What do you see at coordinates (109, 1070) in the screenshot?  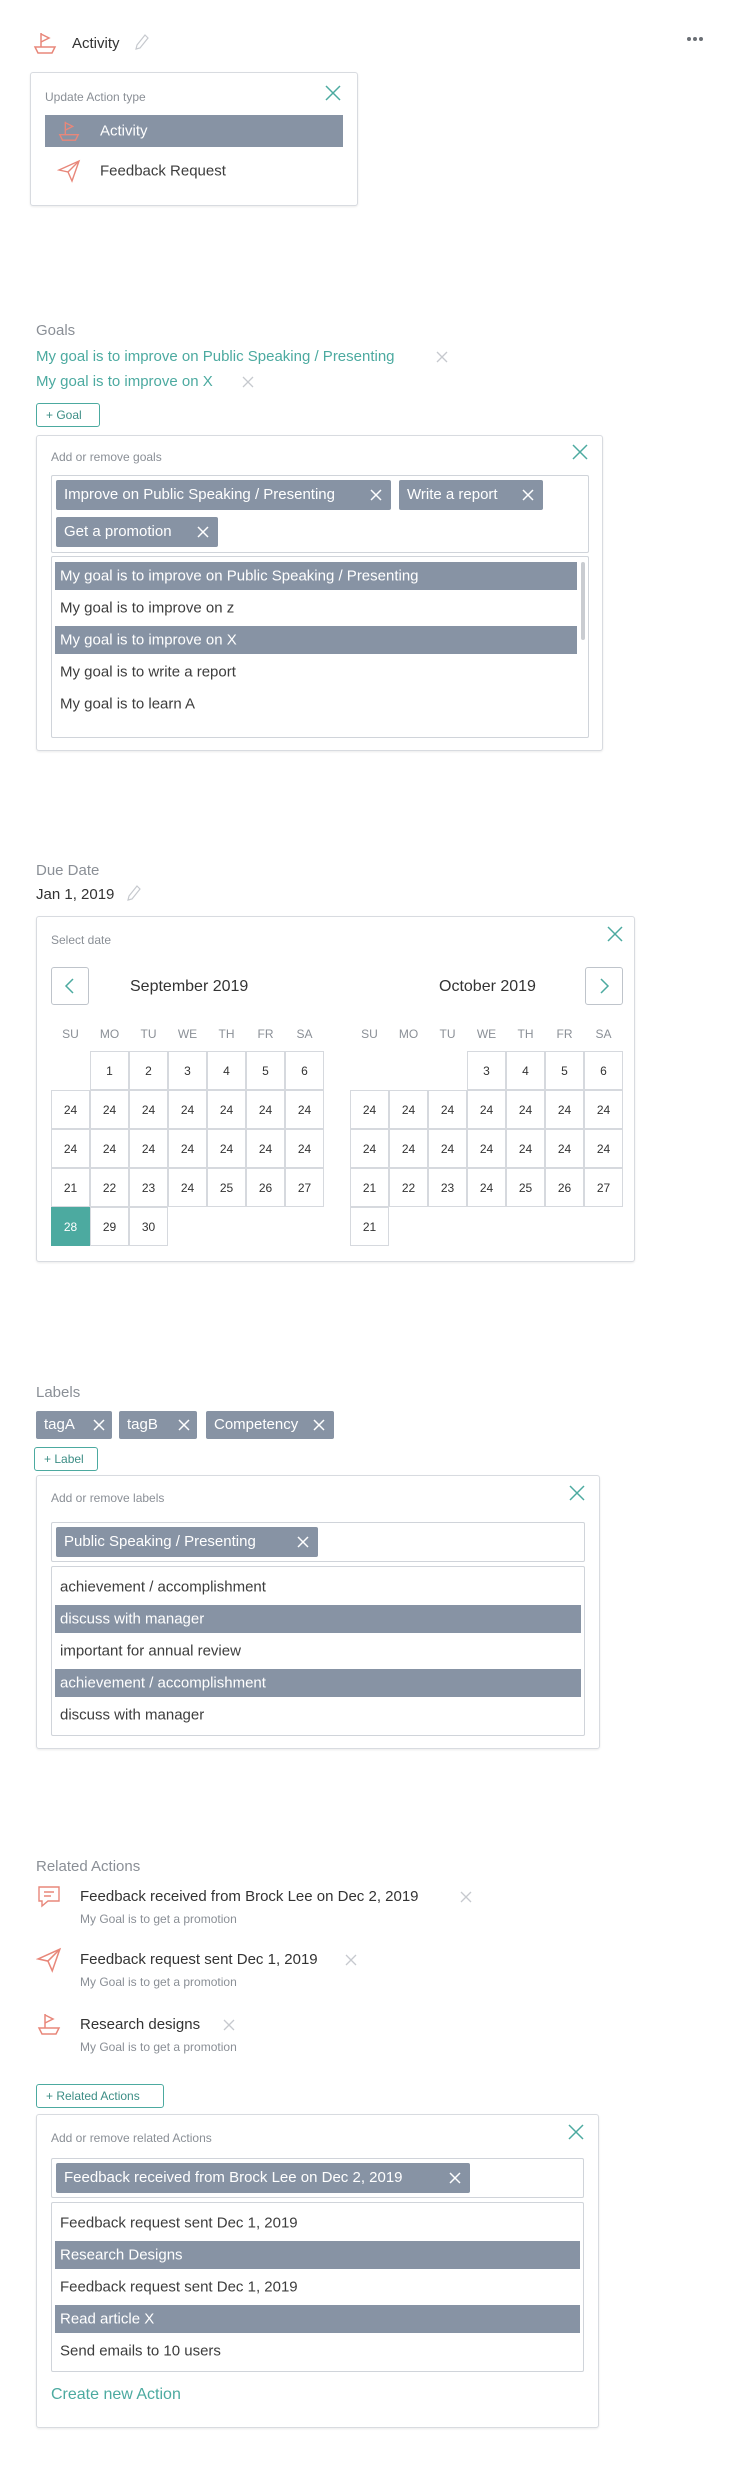 I see `calendar-day: 1` at bounding box center [109, 1070].